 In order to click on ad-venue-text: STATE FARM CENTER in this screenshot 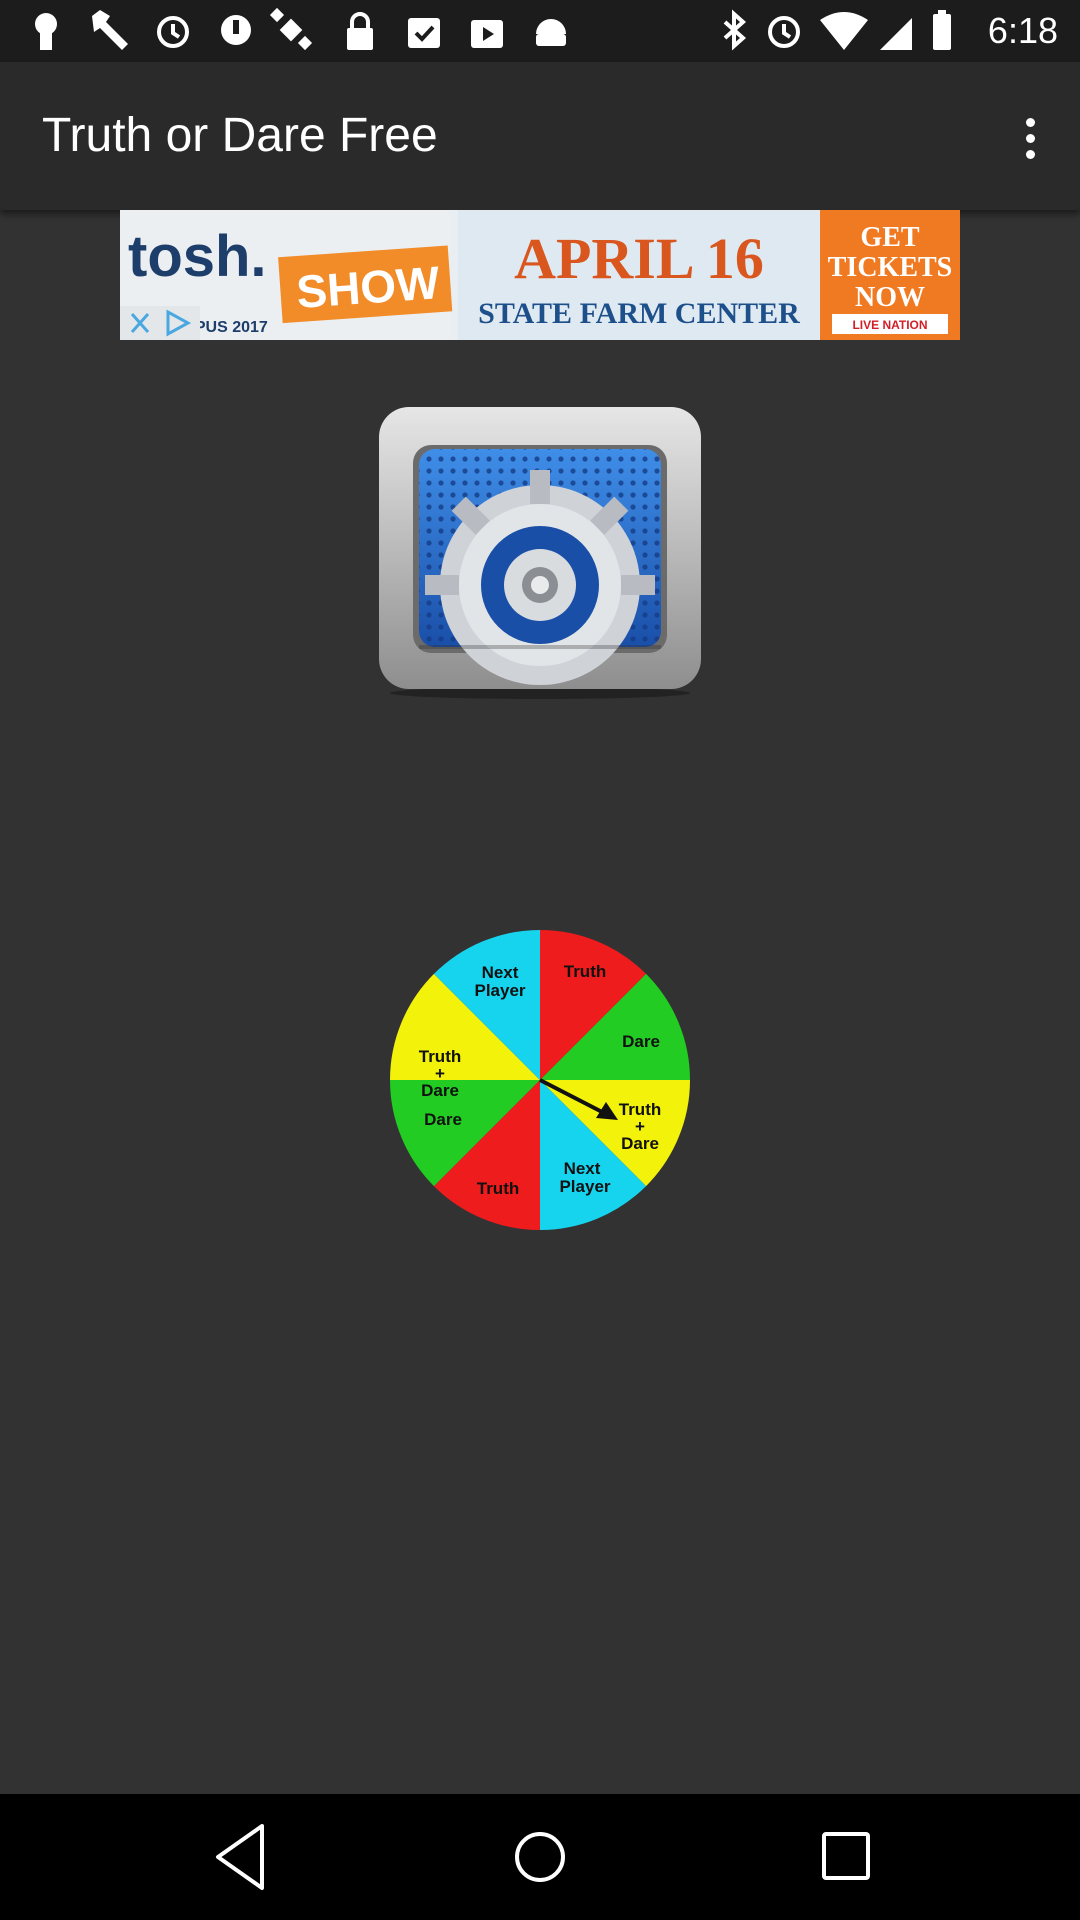, I will do `click(639, 313)`.